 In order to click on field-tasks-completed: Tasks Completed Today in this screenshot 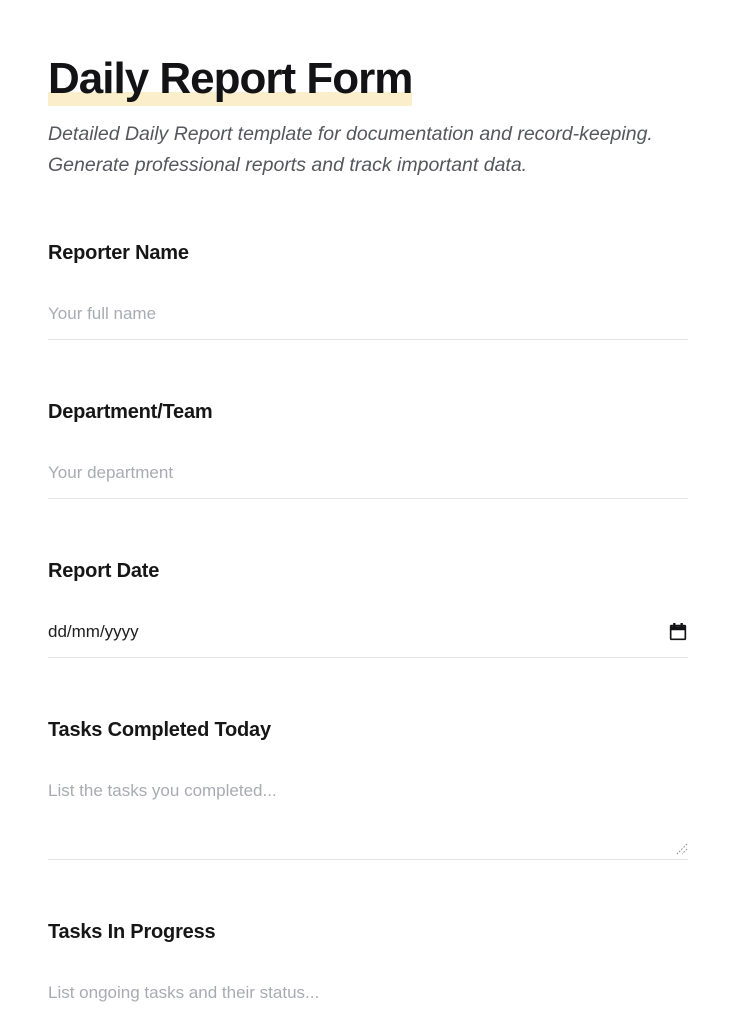, I will do `click(368, 789)`.